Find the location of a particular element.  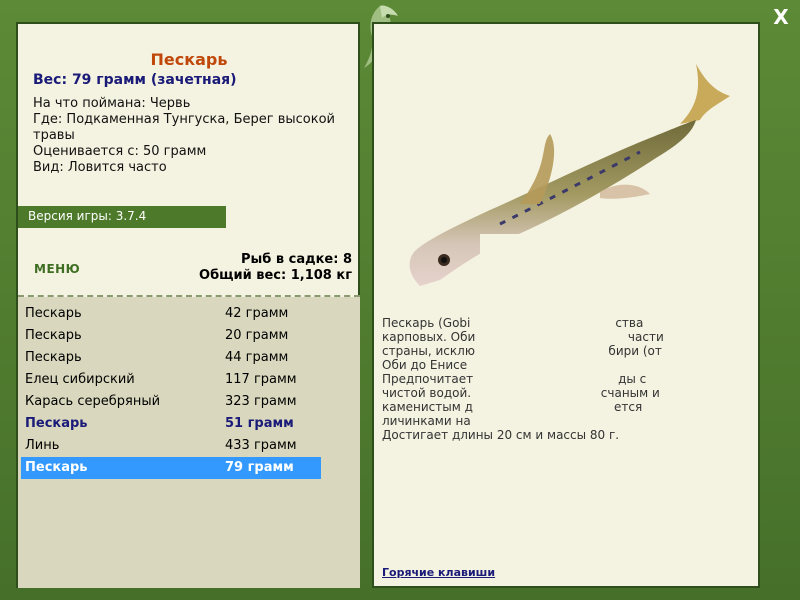

cage-total-weight: Общий вес: 1,108 кг is located at coordinates (275, 275).